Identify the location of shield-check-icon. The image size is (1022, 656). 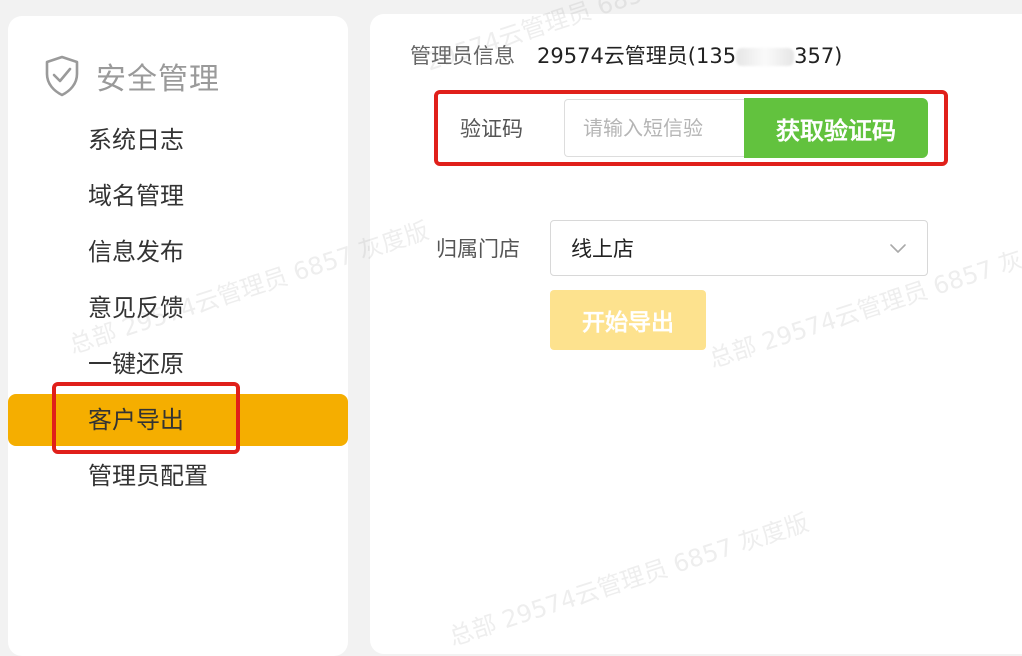
(62, 76).